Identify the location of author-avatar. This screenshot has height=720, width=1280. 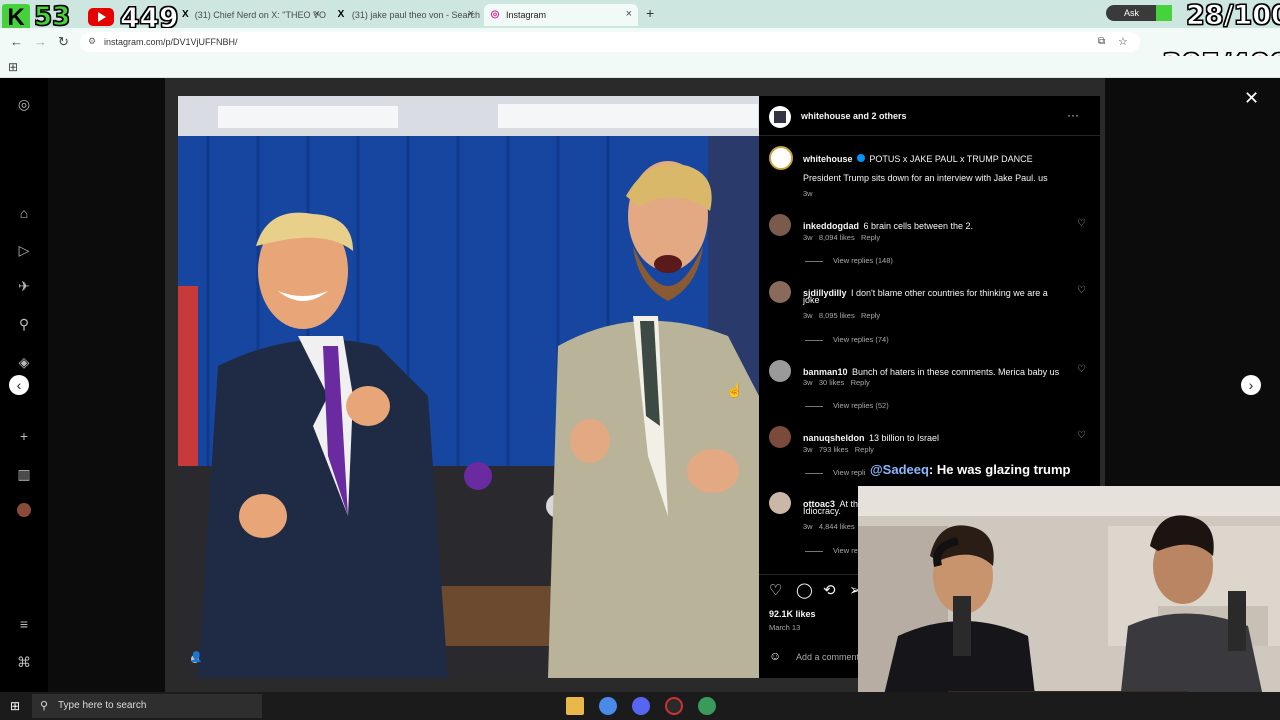
(780, 117).